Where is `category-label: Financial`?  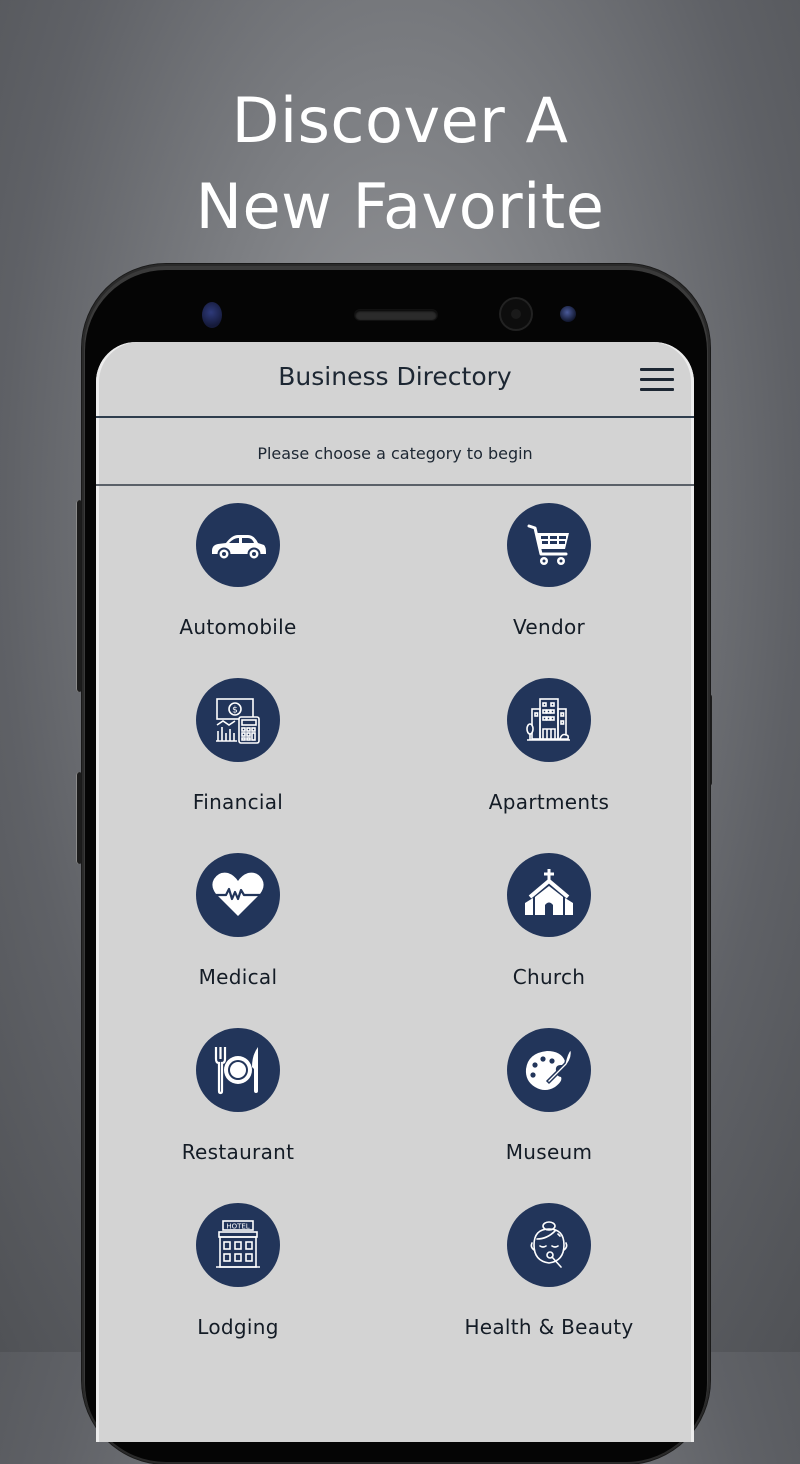
category-label: Financial is located at coordinates (238, 802).